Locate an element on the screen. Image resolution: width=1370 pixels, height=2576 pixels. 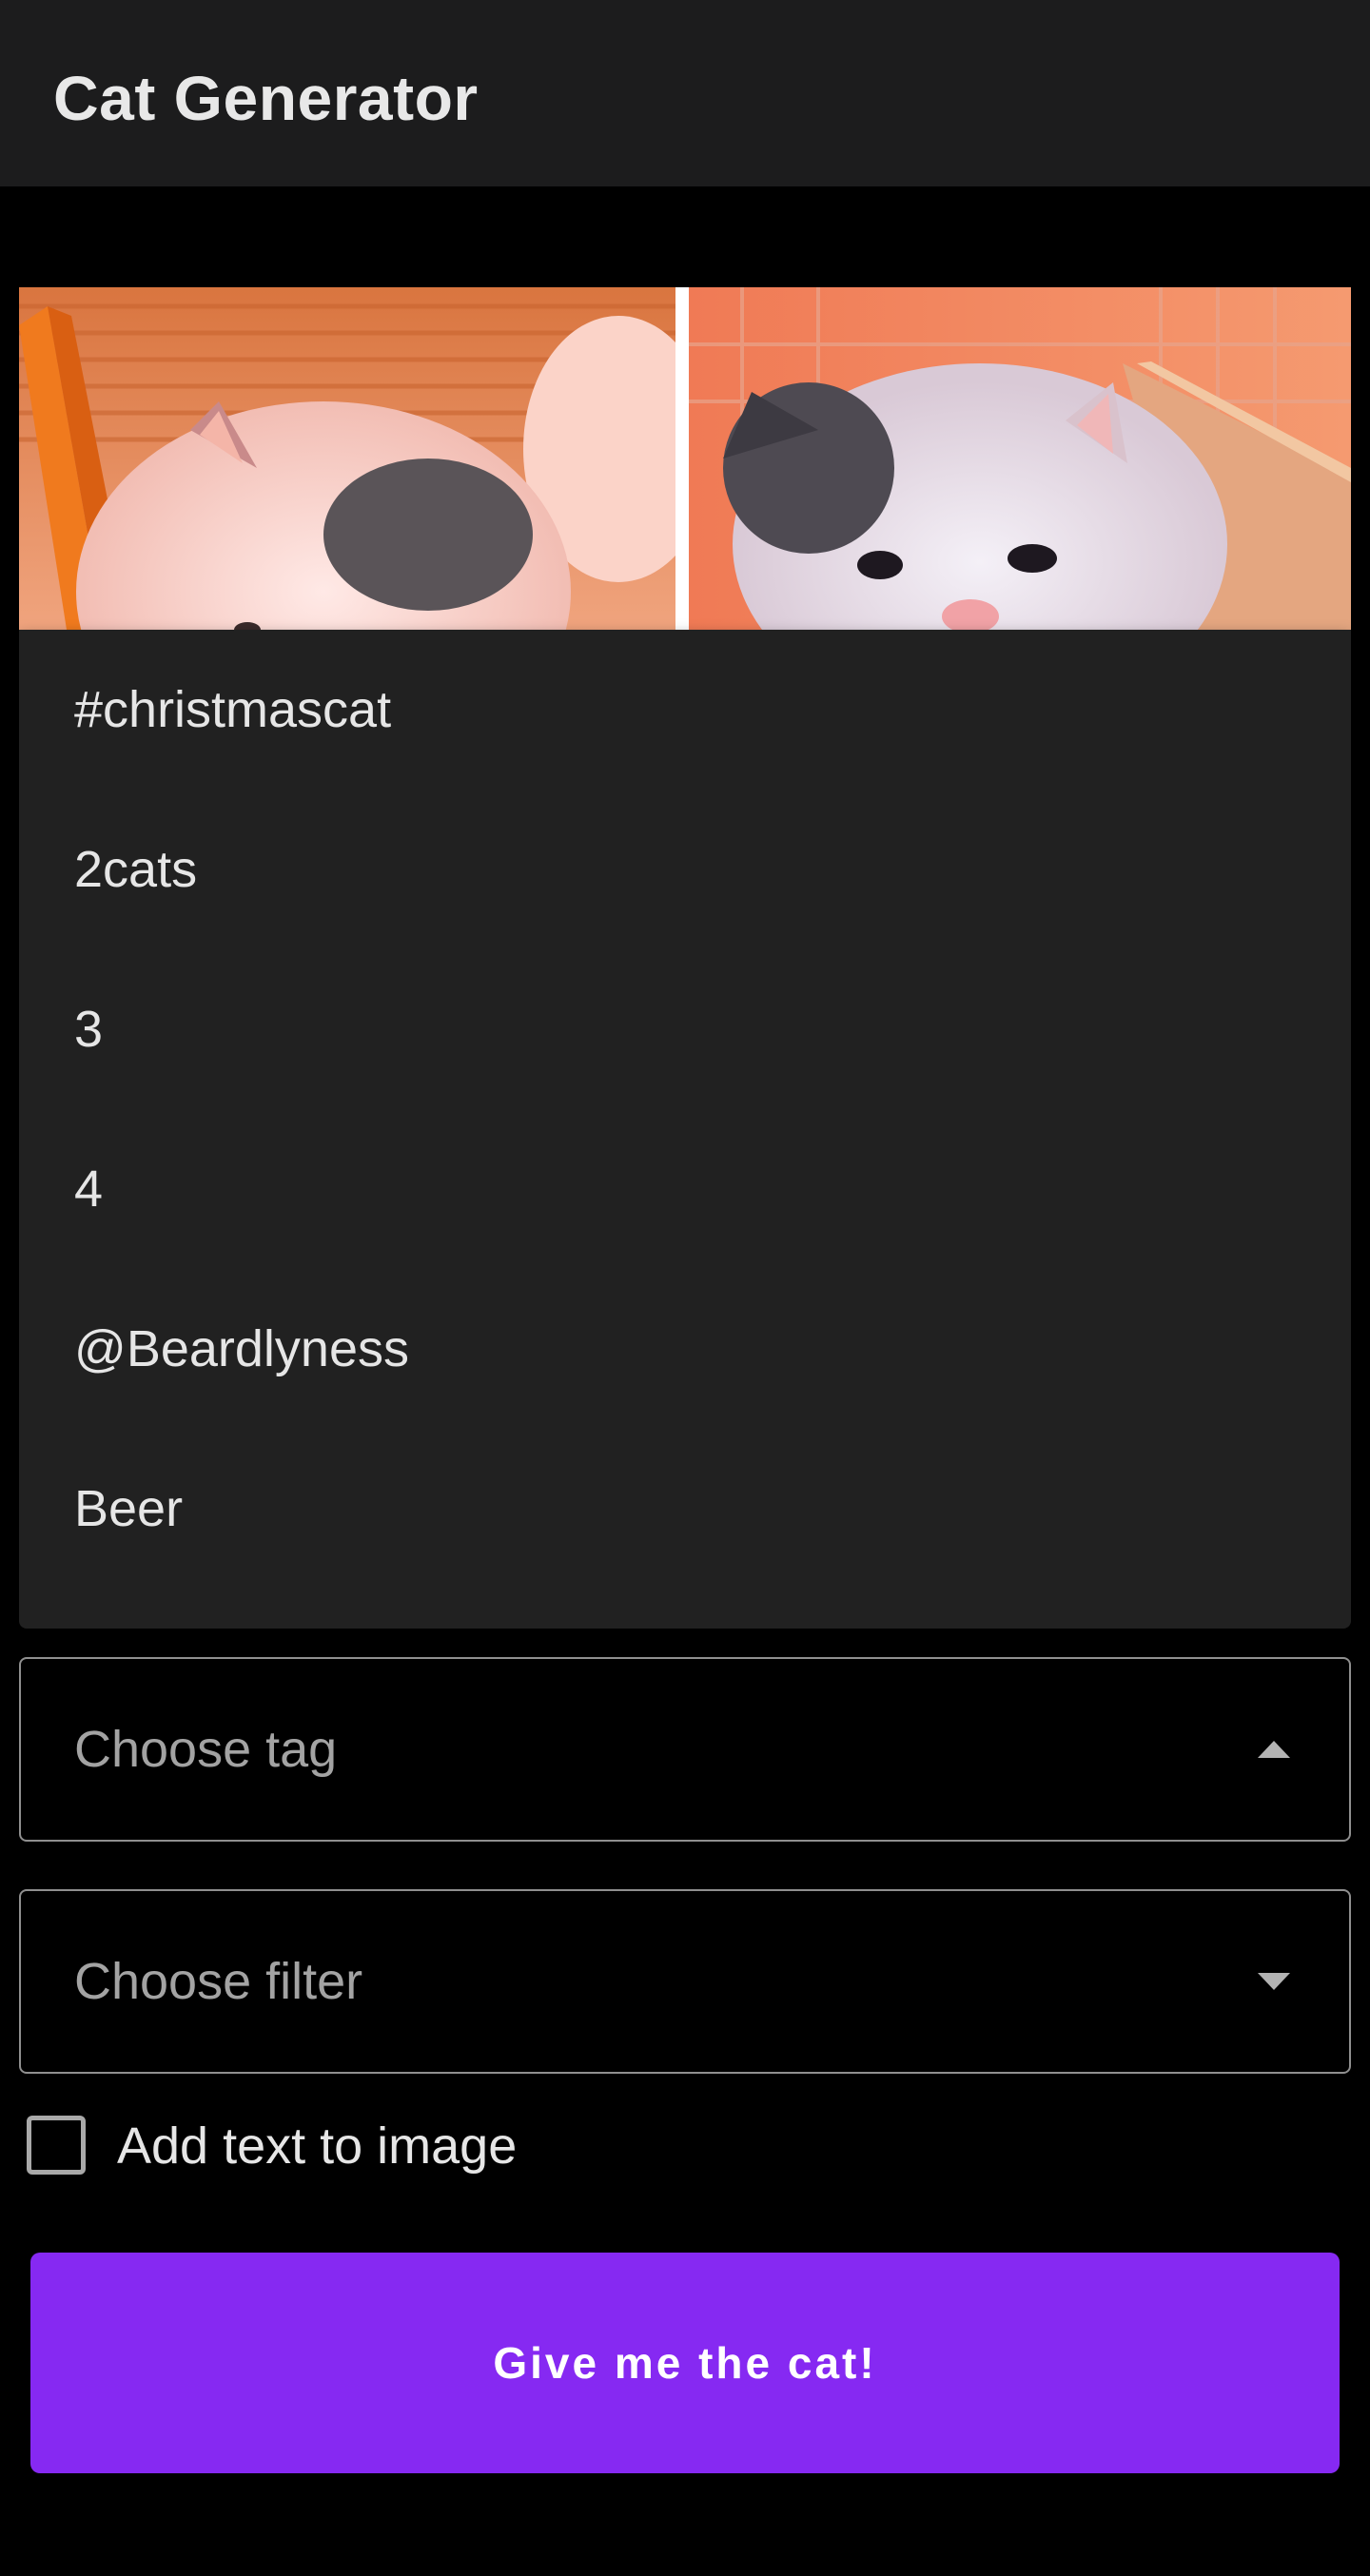
app-bar: Cat Generator is located at coordinates (685, 93).